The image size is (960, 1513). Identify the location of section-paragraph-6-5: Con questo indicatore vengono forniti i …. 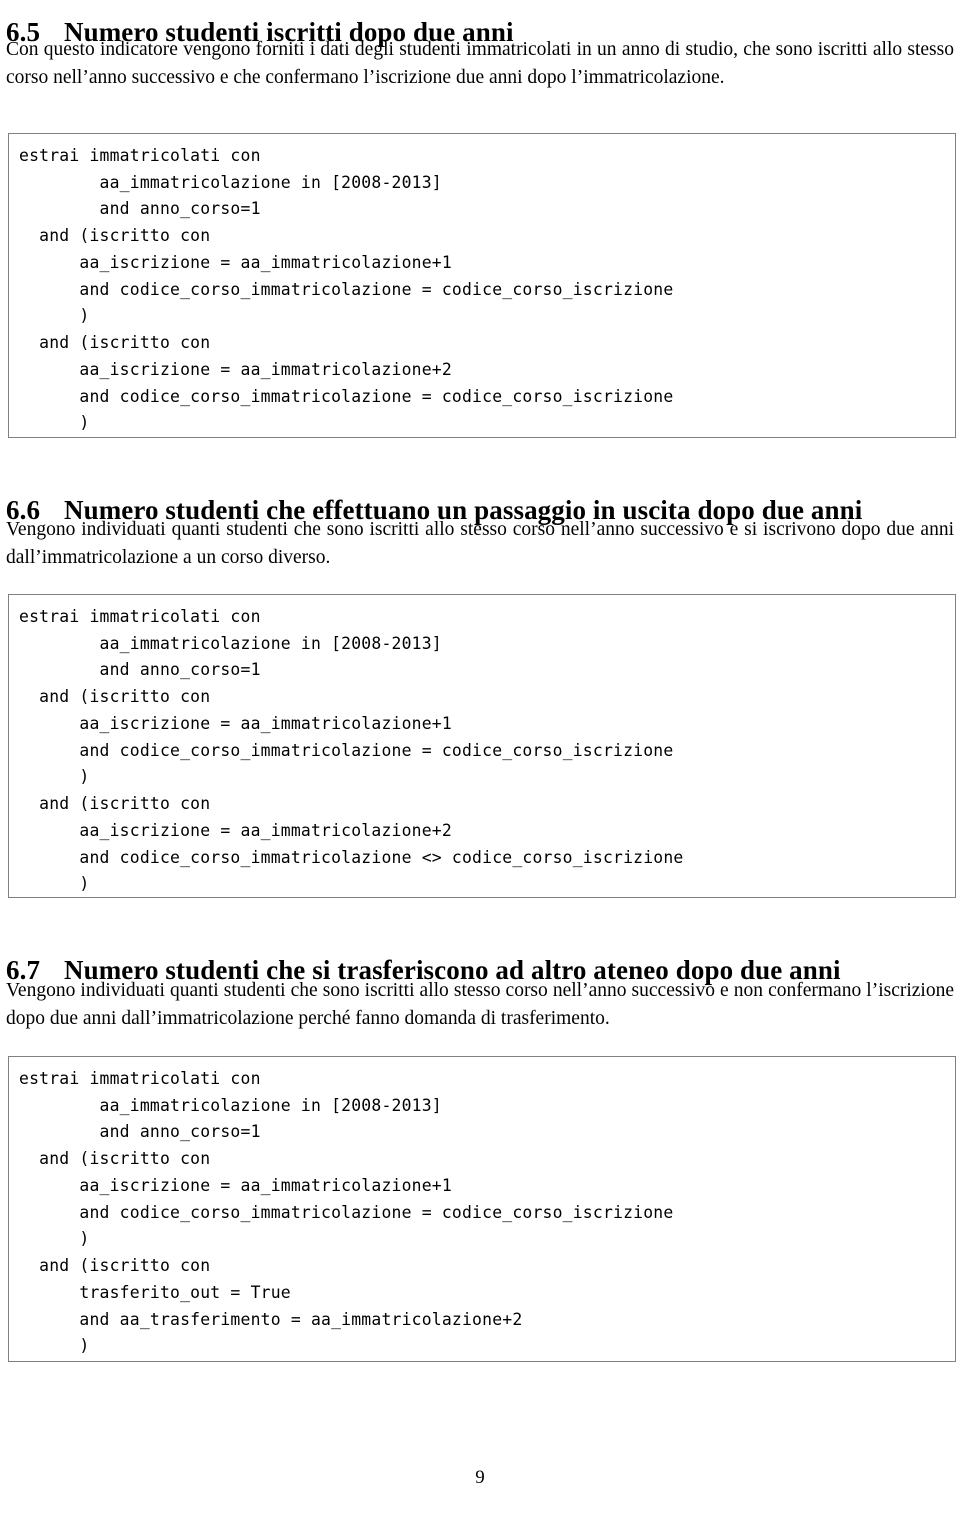
(480, 63).